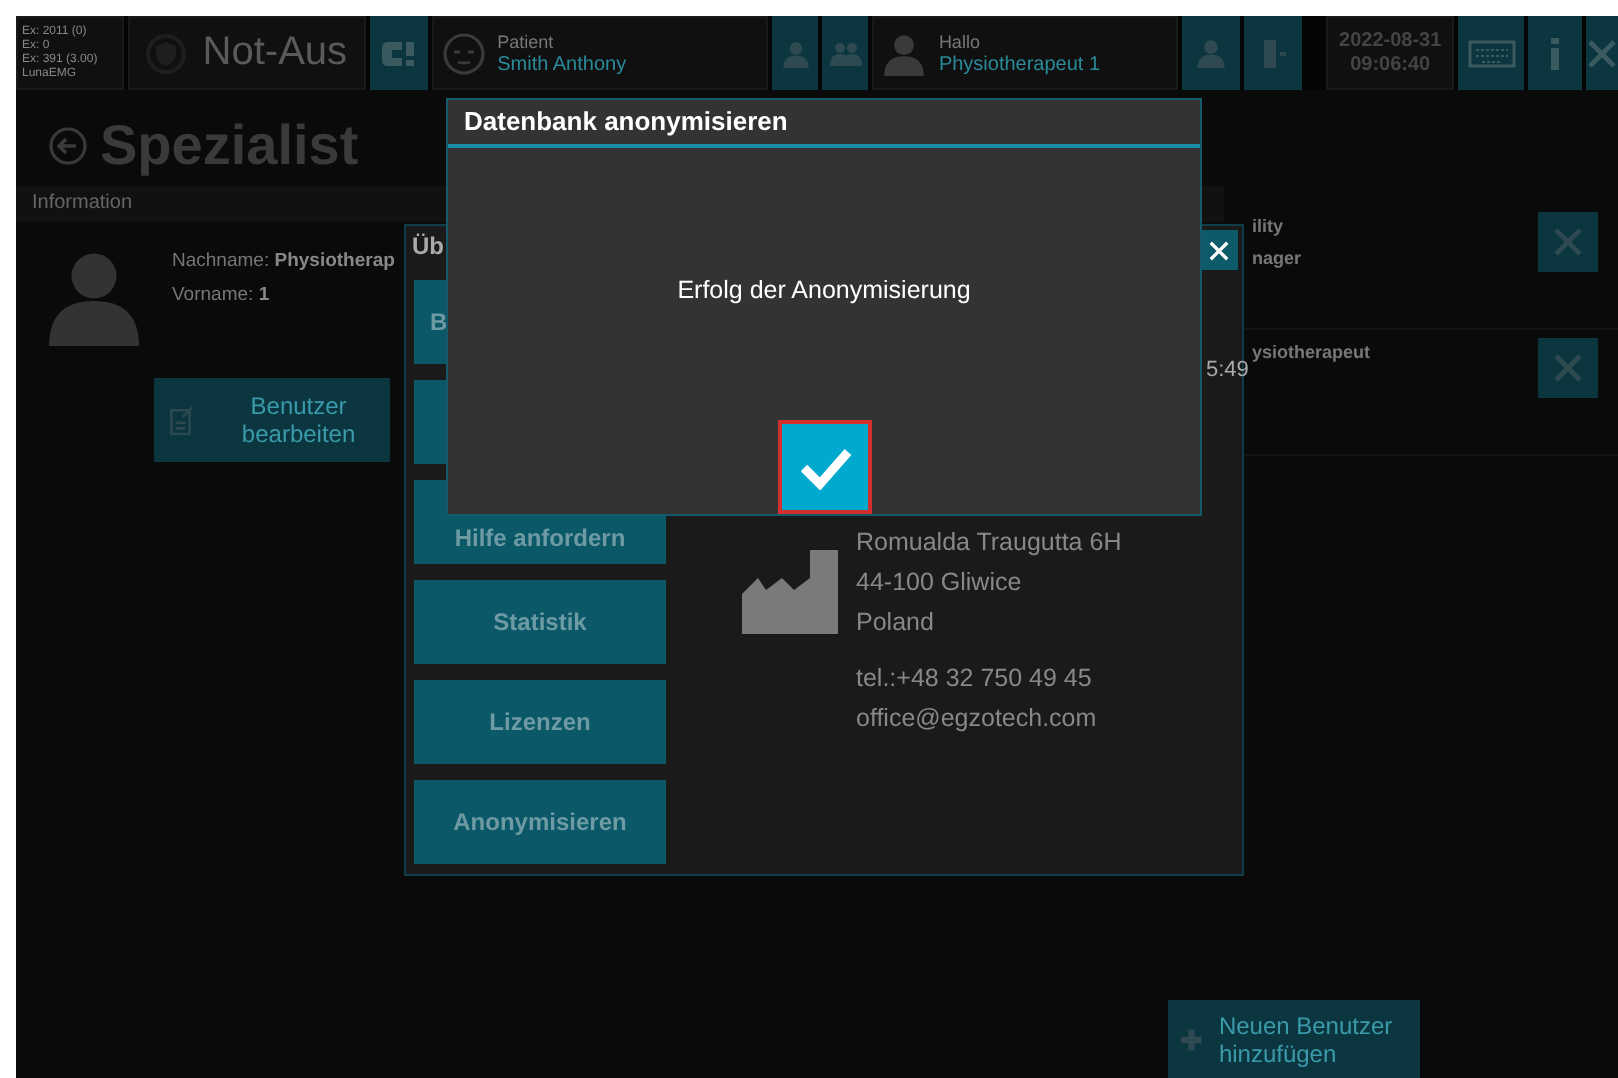 The width and height of the screenshot is (1618, 1078). I want to click on user-role-text: nager, so click(1277, 258).